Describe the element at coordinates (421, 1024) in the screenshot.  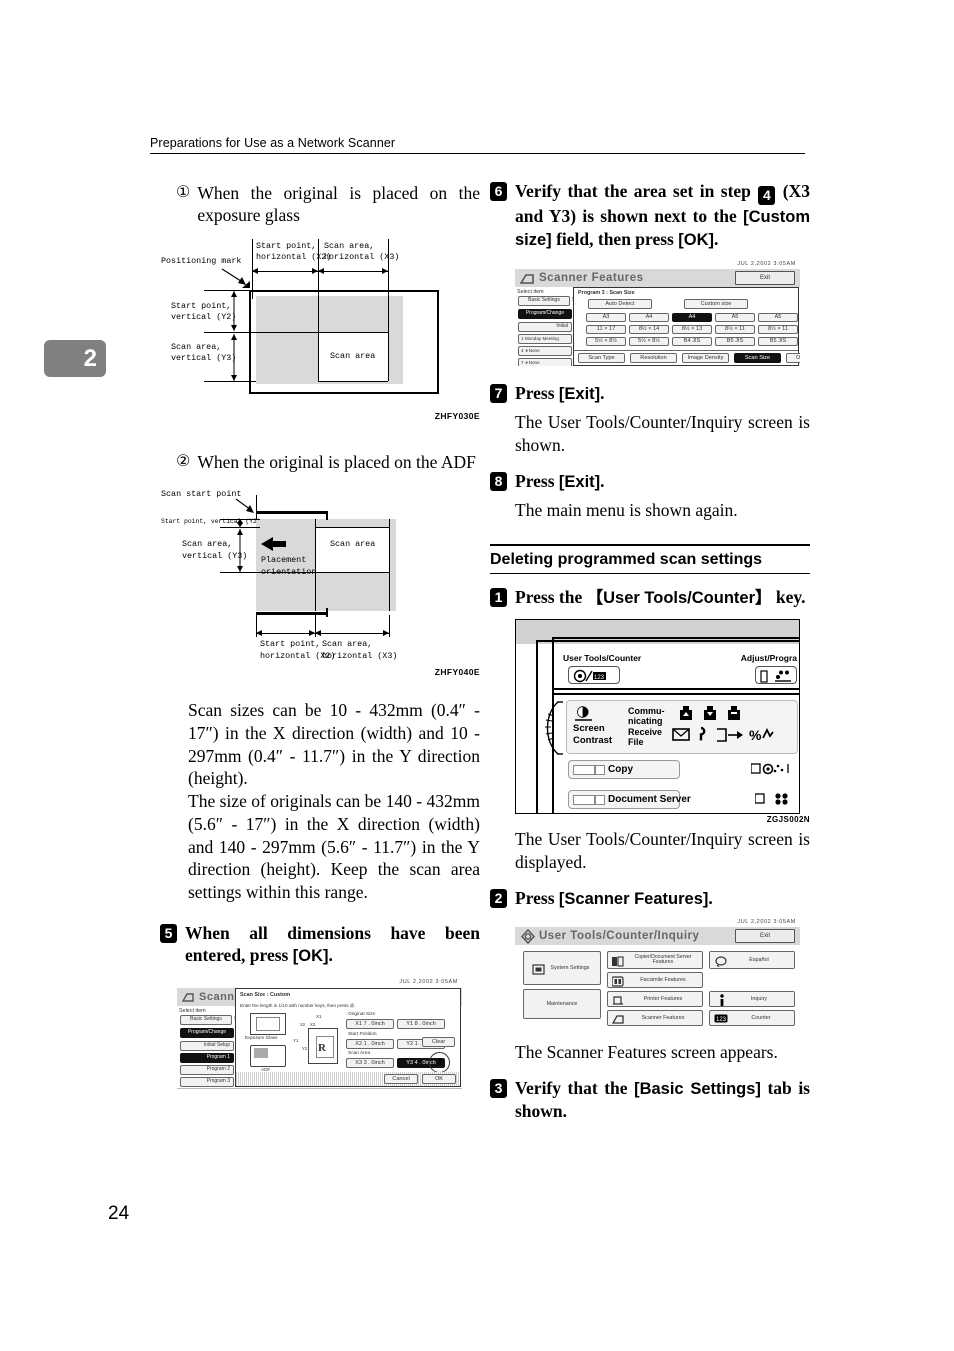
I see `field-y1: Y1 8 . 0 inch` at that location.